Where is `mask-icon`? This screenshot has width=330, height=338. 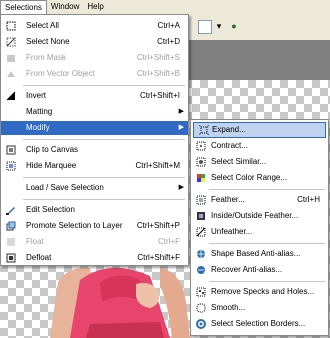 mask-icon is located at coordinates (11, 58).